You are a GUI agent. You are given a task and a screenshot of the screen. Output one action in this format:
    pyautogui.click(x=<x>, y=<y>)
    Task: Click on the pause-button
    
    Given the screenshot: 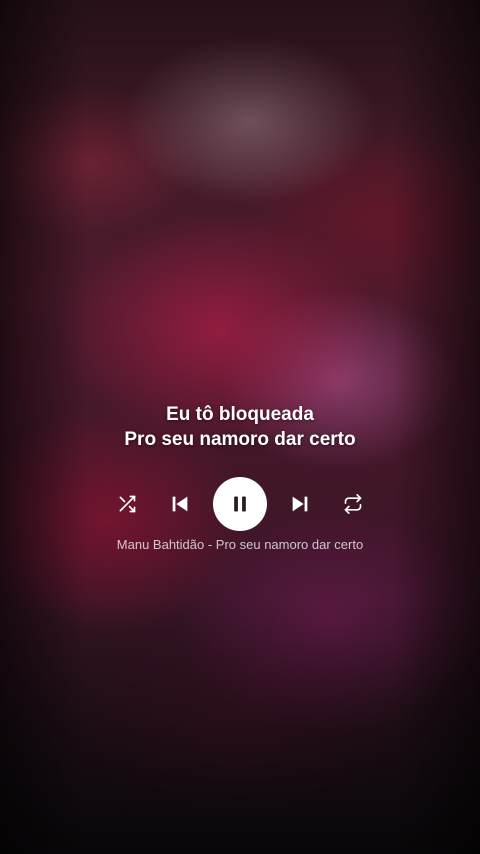 What is the action you would take?
    pyautogui.click(x=240, y=504)
    